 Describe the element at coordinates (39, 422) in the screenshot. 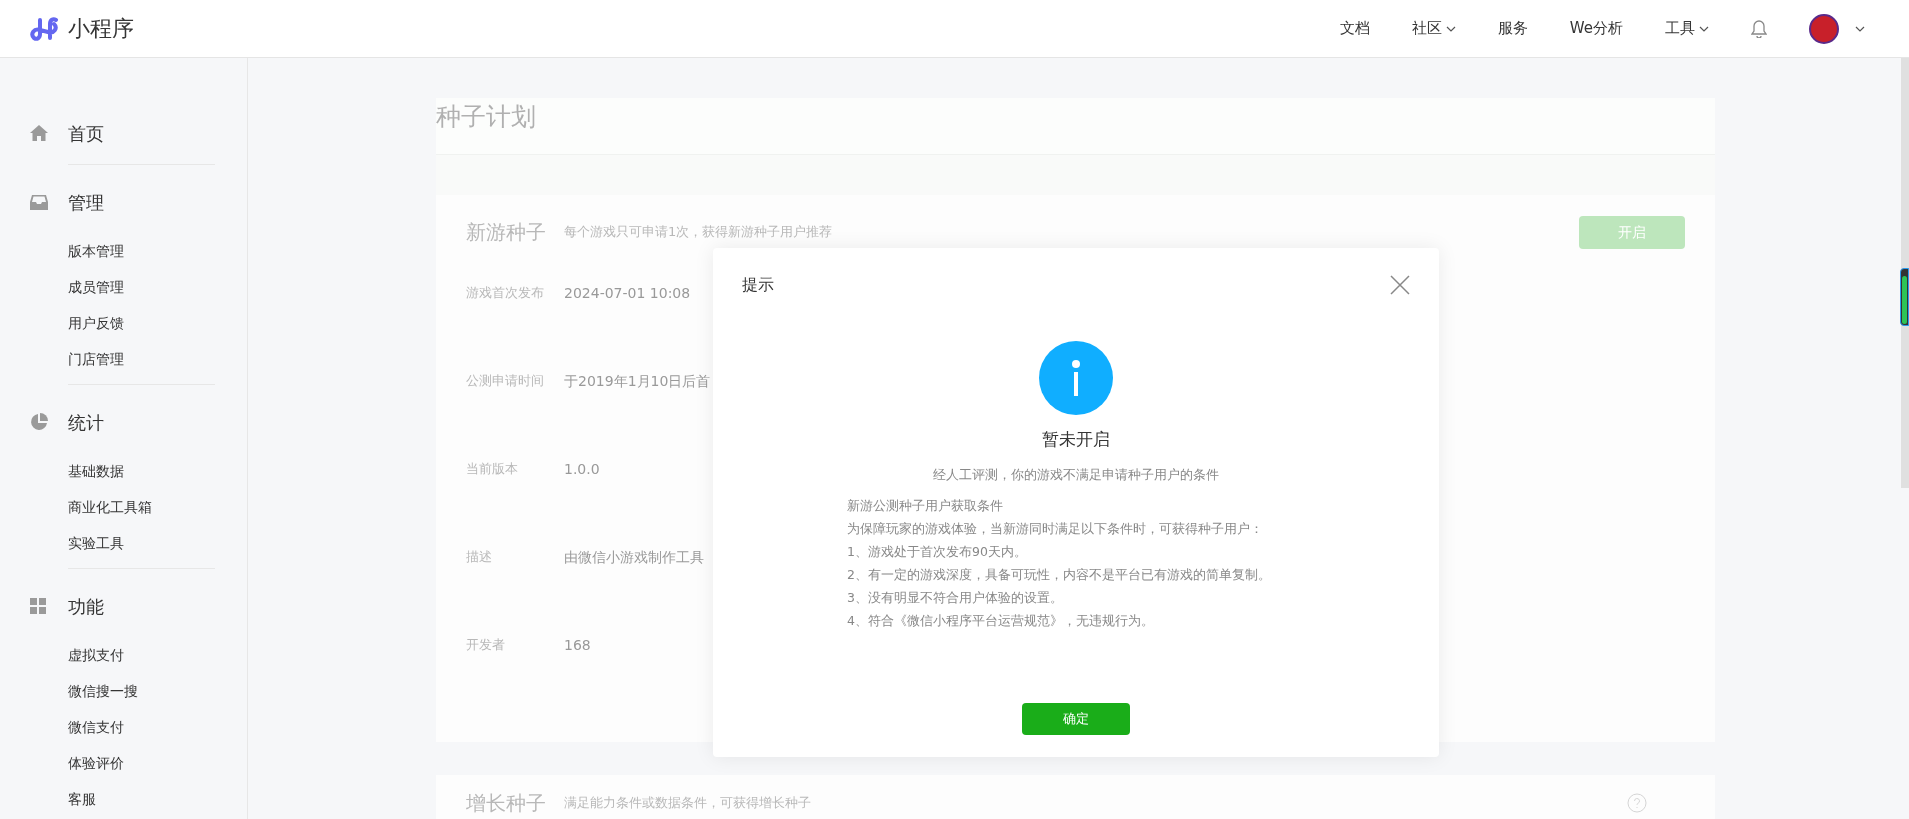

I see `pie-chart-icon` at that location.